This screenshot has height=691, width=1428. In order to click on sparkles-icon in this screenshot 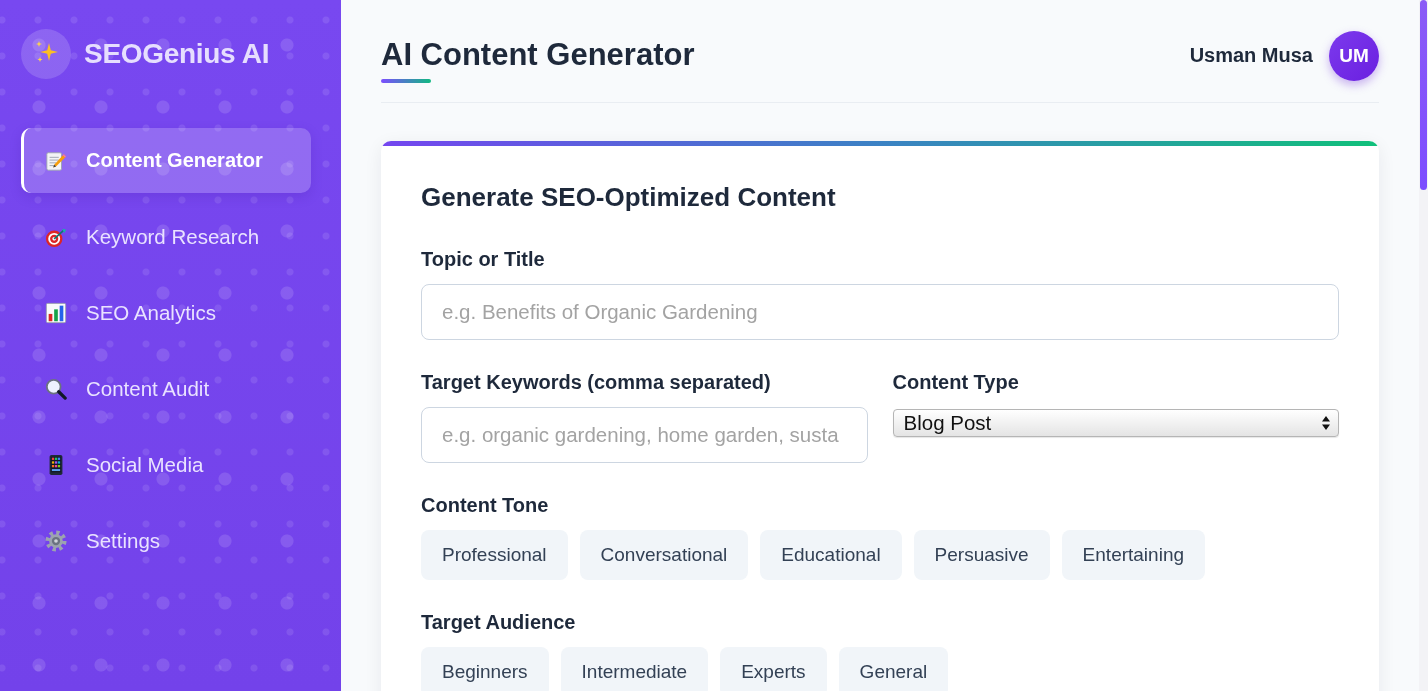, I will do `click(46, 54)`.